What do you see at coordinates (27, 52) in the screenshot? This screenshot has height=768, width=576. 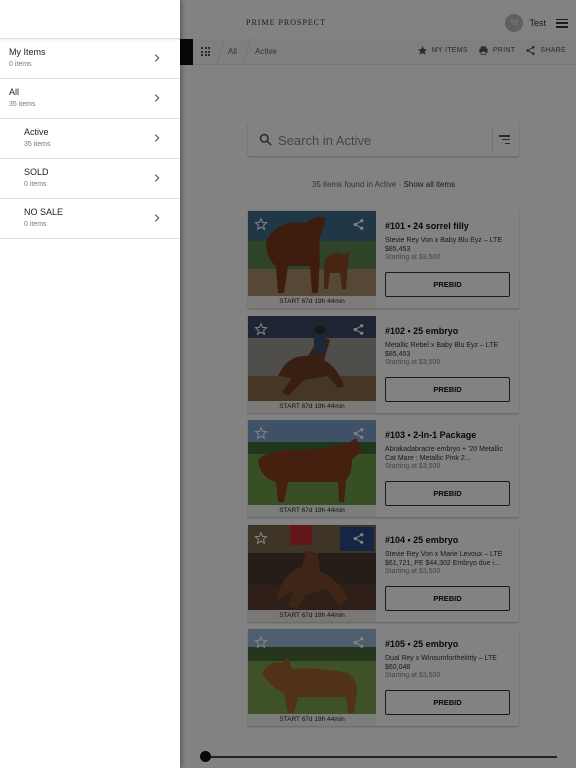 I see `drawer-item-label: My Items` at bounding box center [27, 52].